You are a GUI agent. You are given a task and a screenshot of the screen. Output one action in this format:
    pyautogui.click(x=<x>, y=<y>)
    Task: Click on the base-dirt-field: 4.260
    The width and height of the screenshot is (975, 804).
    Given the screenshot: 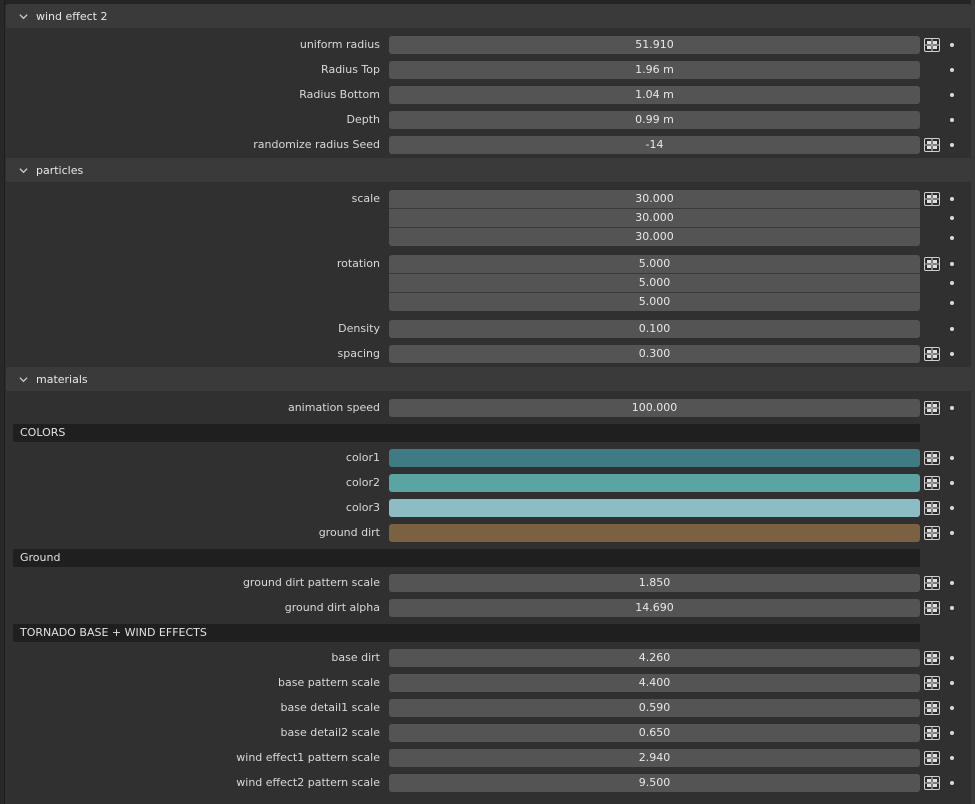 What is the action you would take?
    pyautogui.click(x=654, y=658)
    